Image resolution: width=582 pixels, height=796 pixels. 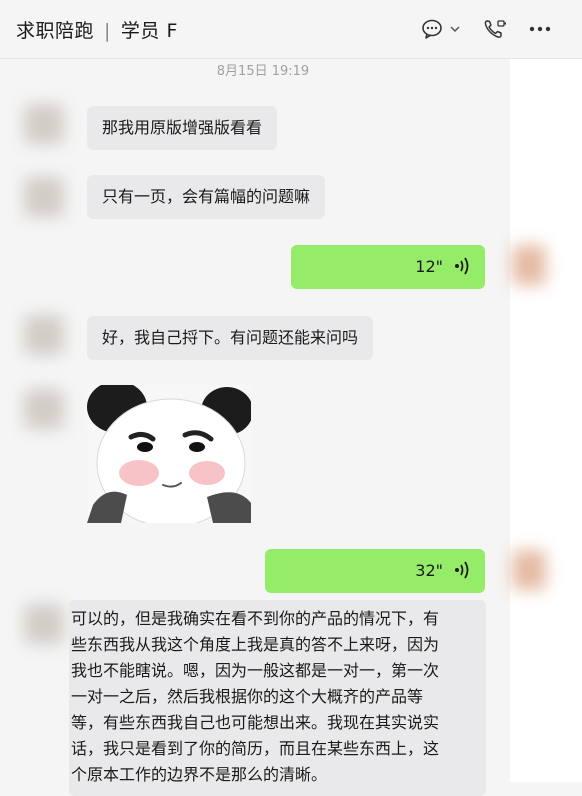 I want to click on message-text: 那我用原版增强版看看, so click(x=182, y=127).